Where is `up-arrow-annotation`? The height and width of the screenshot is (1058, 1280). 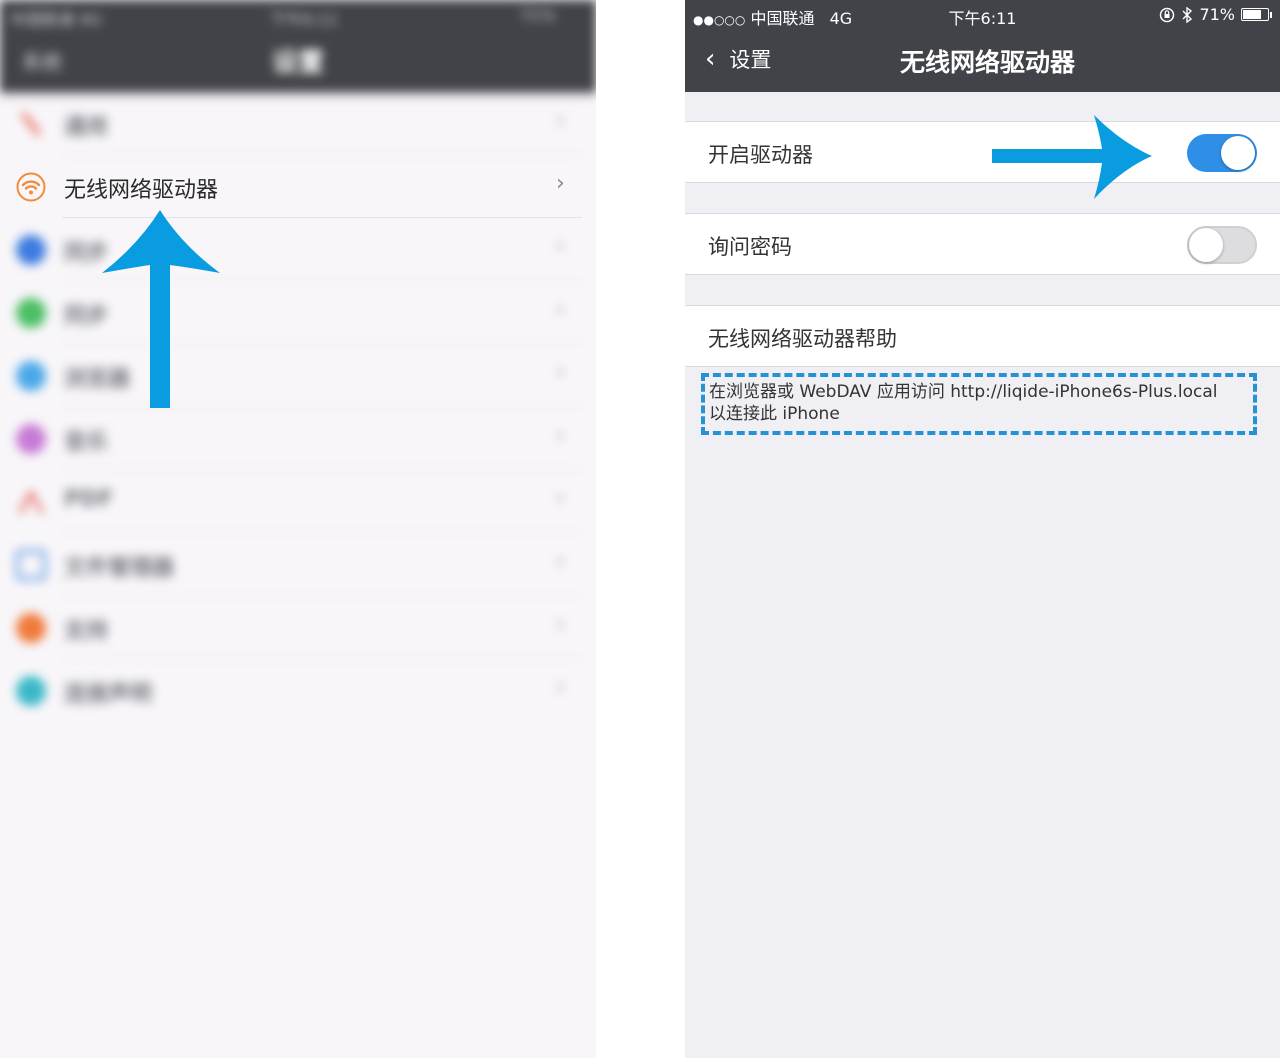 up-arrow-annotation is located at coordinates (161, 309).